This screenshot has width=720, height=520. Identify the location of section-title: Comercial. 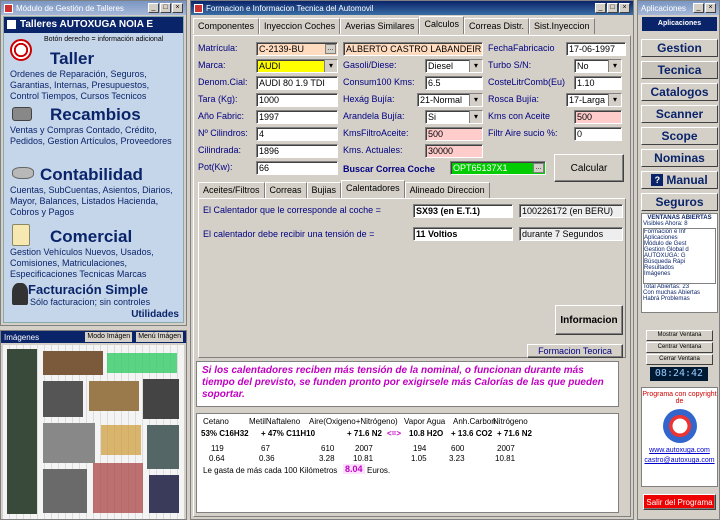
(94, 237).